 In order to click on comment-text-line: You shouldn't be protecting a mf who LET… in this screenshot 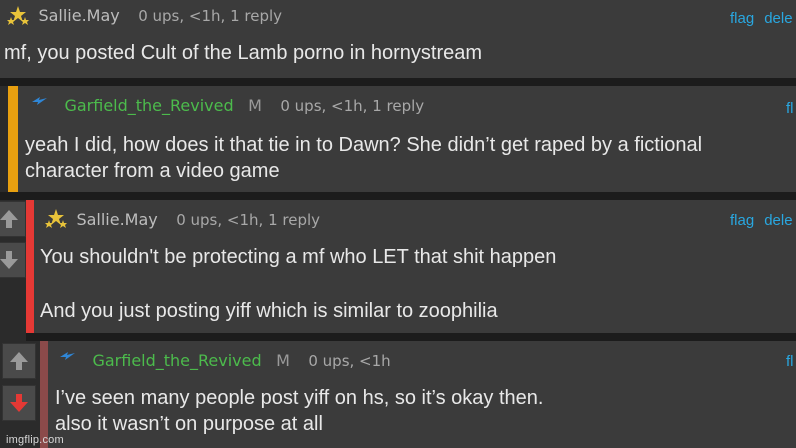, I will do `click(298, 257)`.